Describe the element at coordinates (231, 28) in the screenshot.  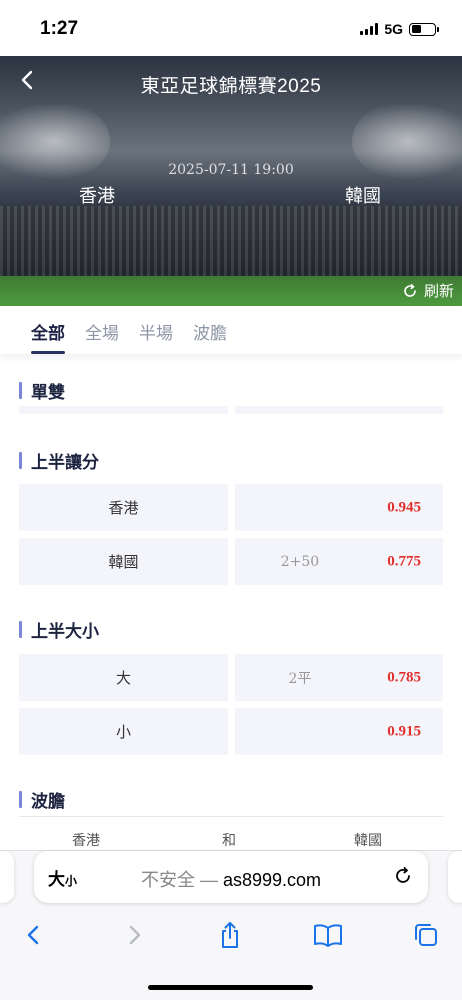
I see `status-bar: 1:27 5G` at that location.